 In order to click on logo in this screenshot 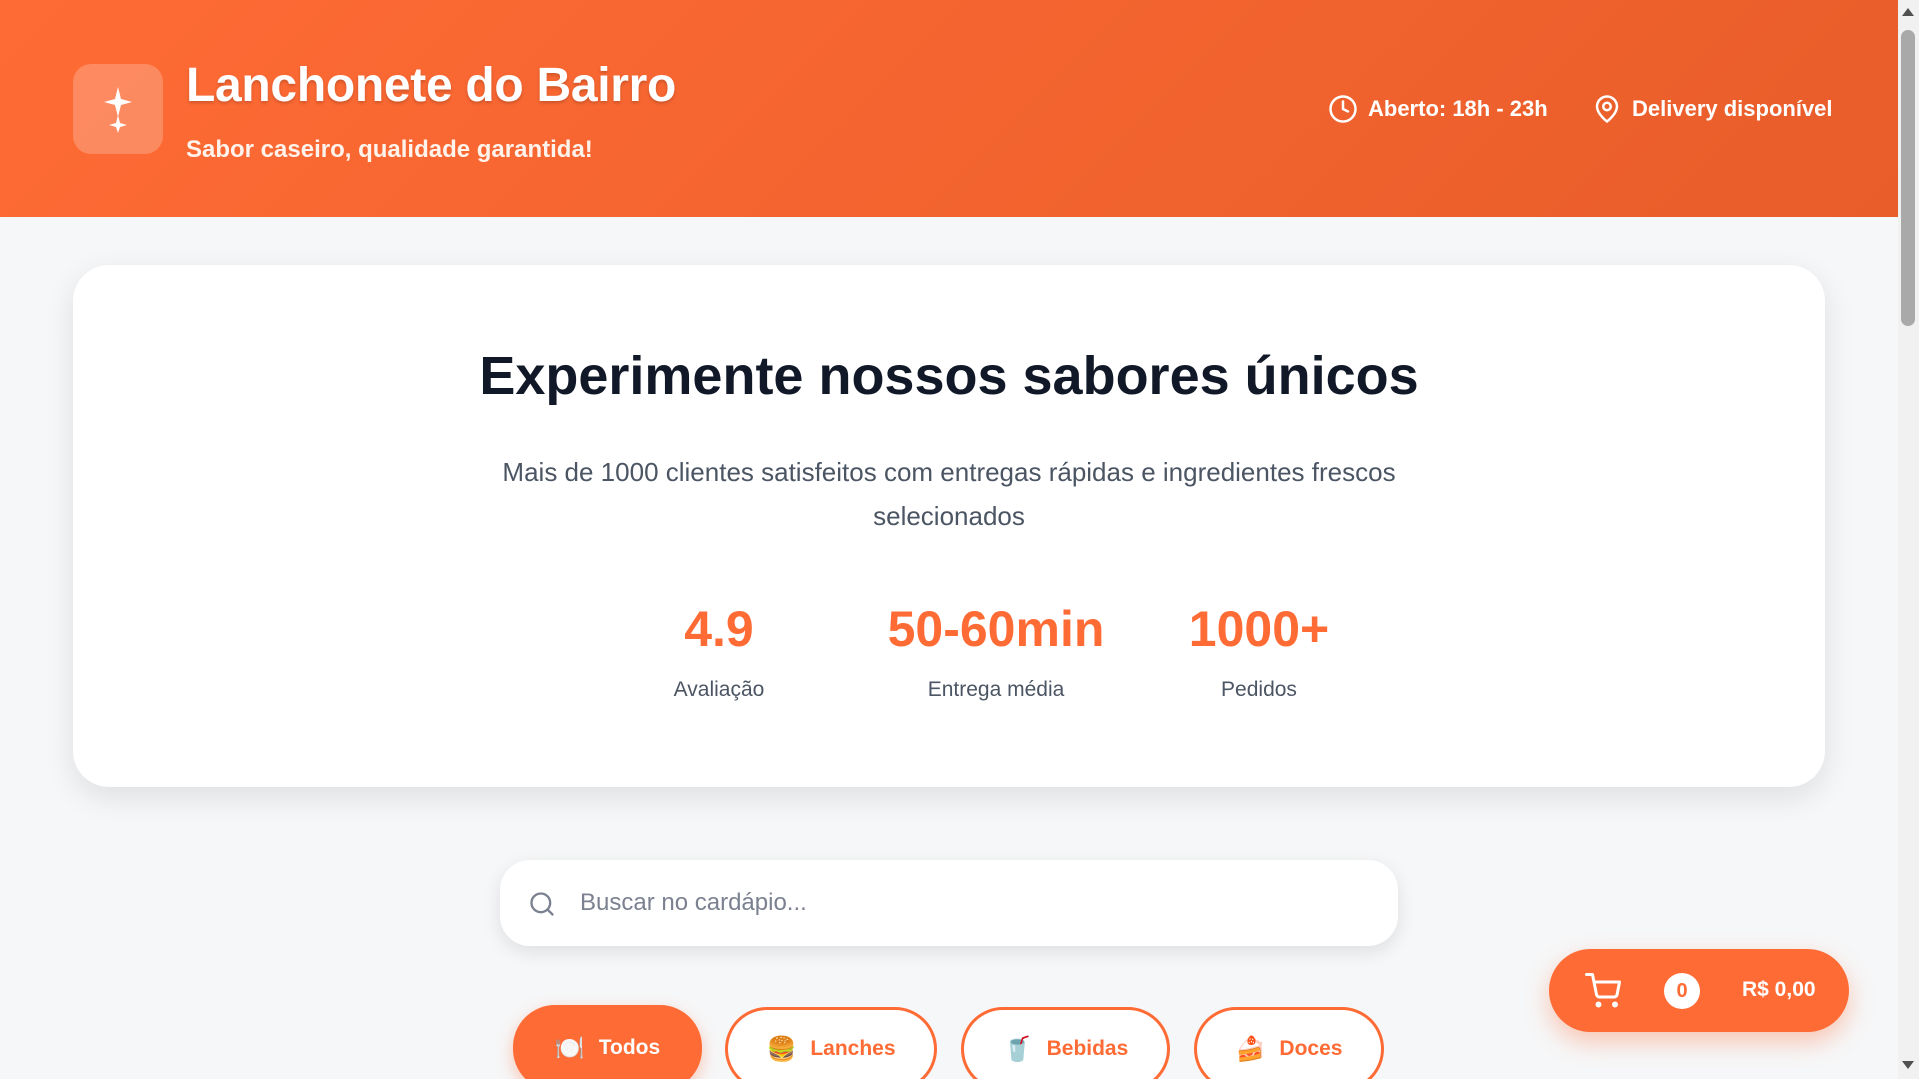, I will do `click(118, 109)`.